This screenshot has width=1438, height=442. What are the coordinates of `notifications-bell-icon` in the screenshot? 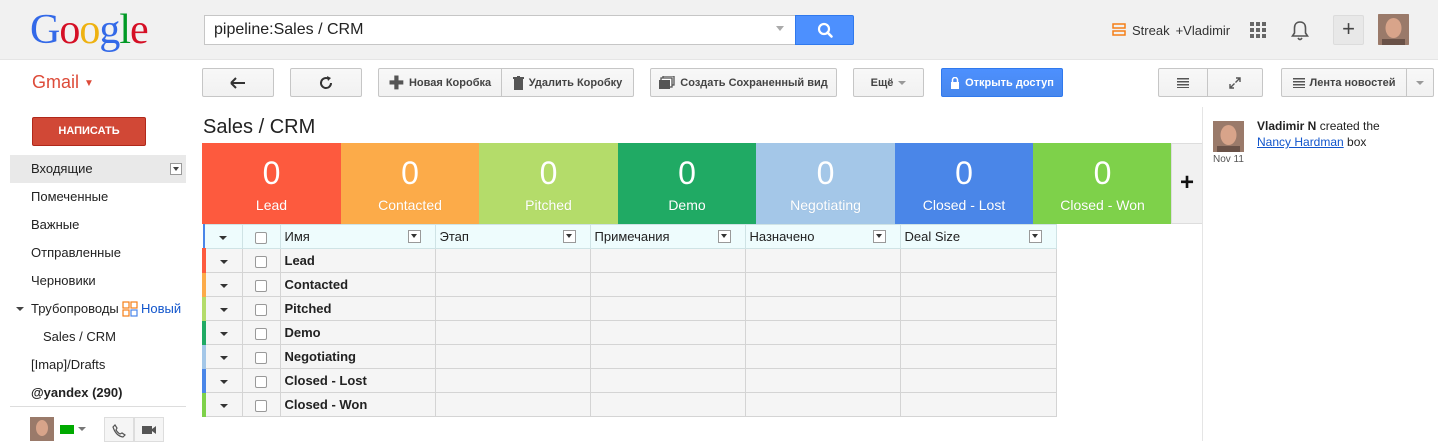 It's located at (1300, 31).